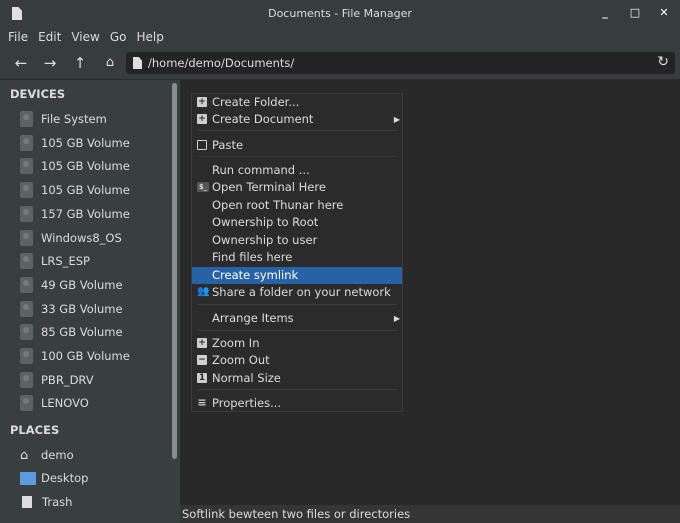 The image size is (680, 523). What do you see at coordinates (65, 478) in the screenshot?
I see `sidebar-item-label: Desktop` at bounding box center [65, 478].